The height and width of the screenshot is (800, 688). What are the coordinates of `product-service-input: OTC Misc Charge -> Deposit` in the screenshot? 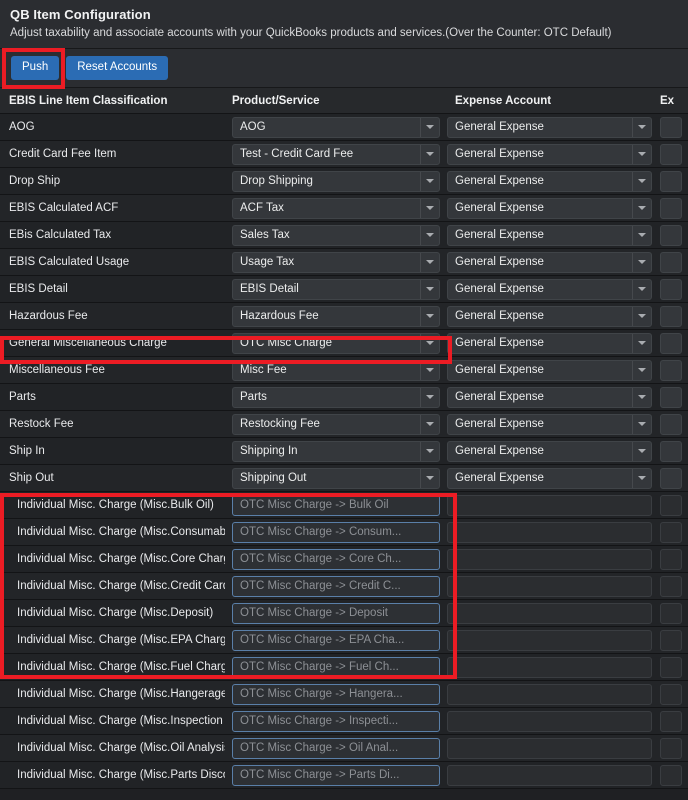 It's located at (336, 613).